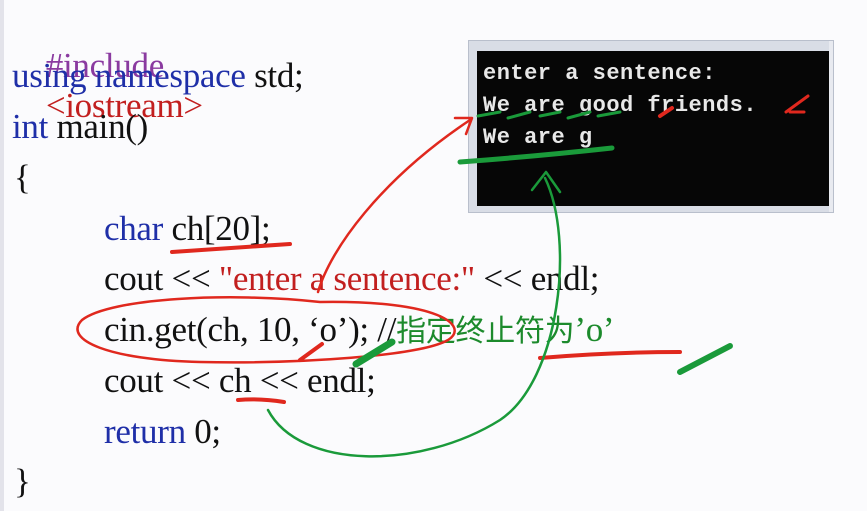  I want to click on code-line-main: int main(), so click(80, 127).